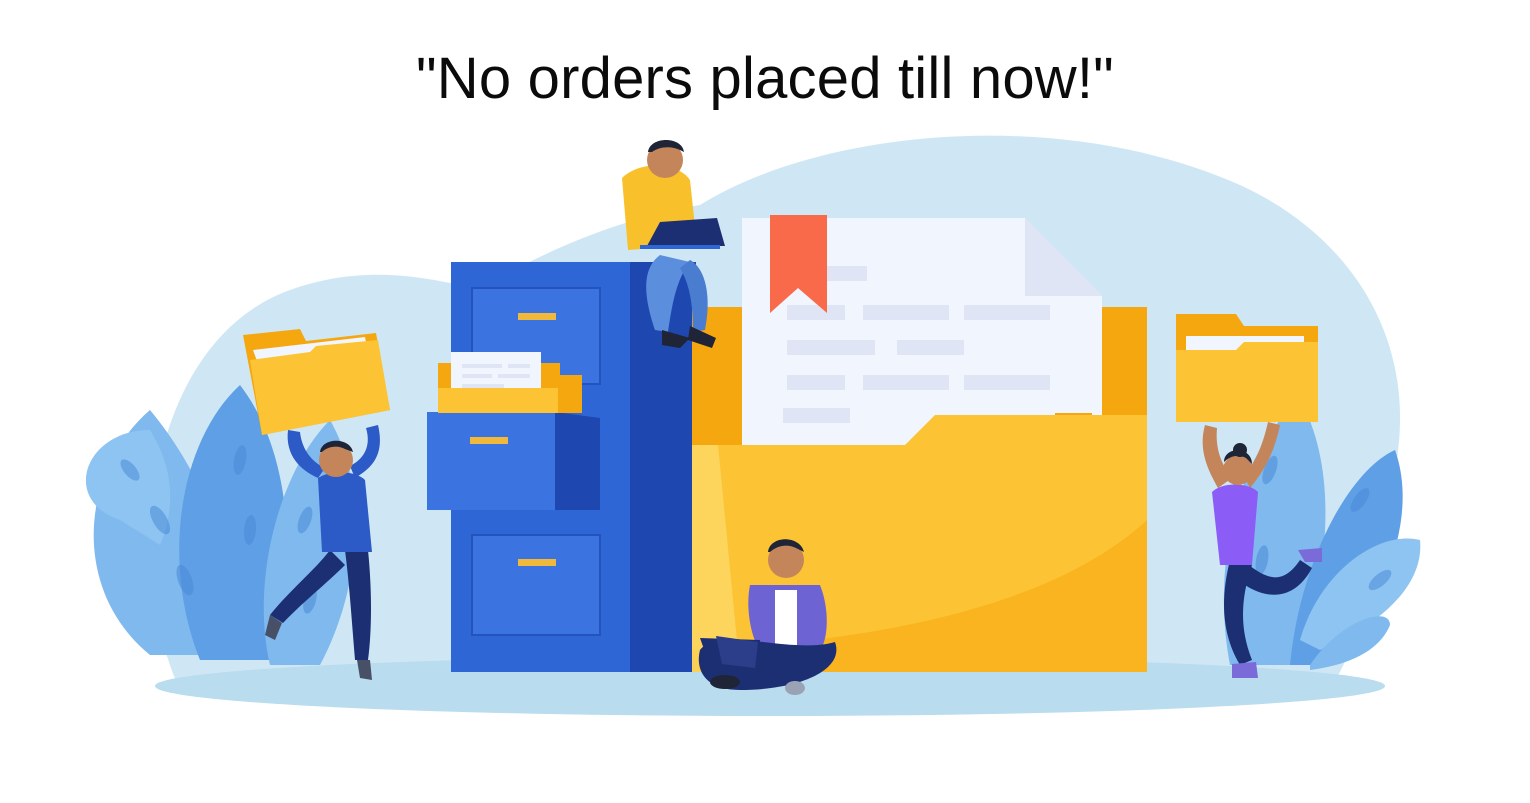  Describe the element at coordinates (1247, 368) in the screenshot. I see `folder-icon` at that location.